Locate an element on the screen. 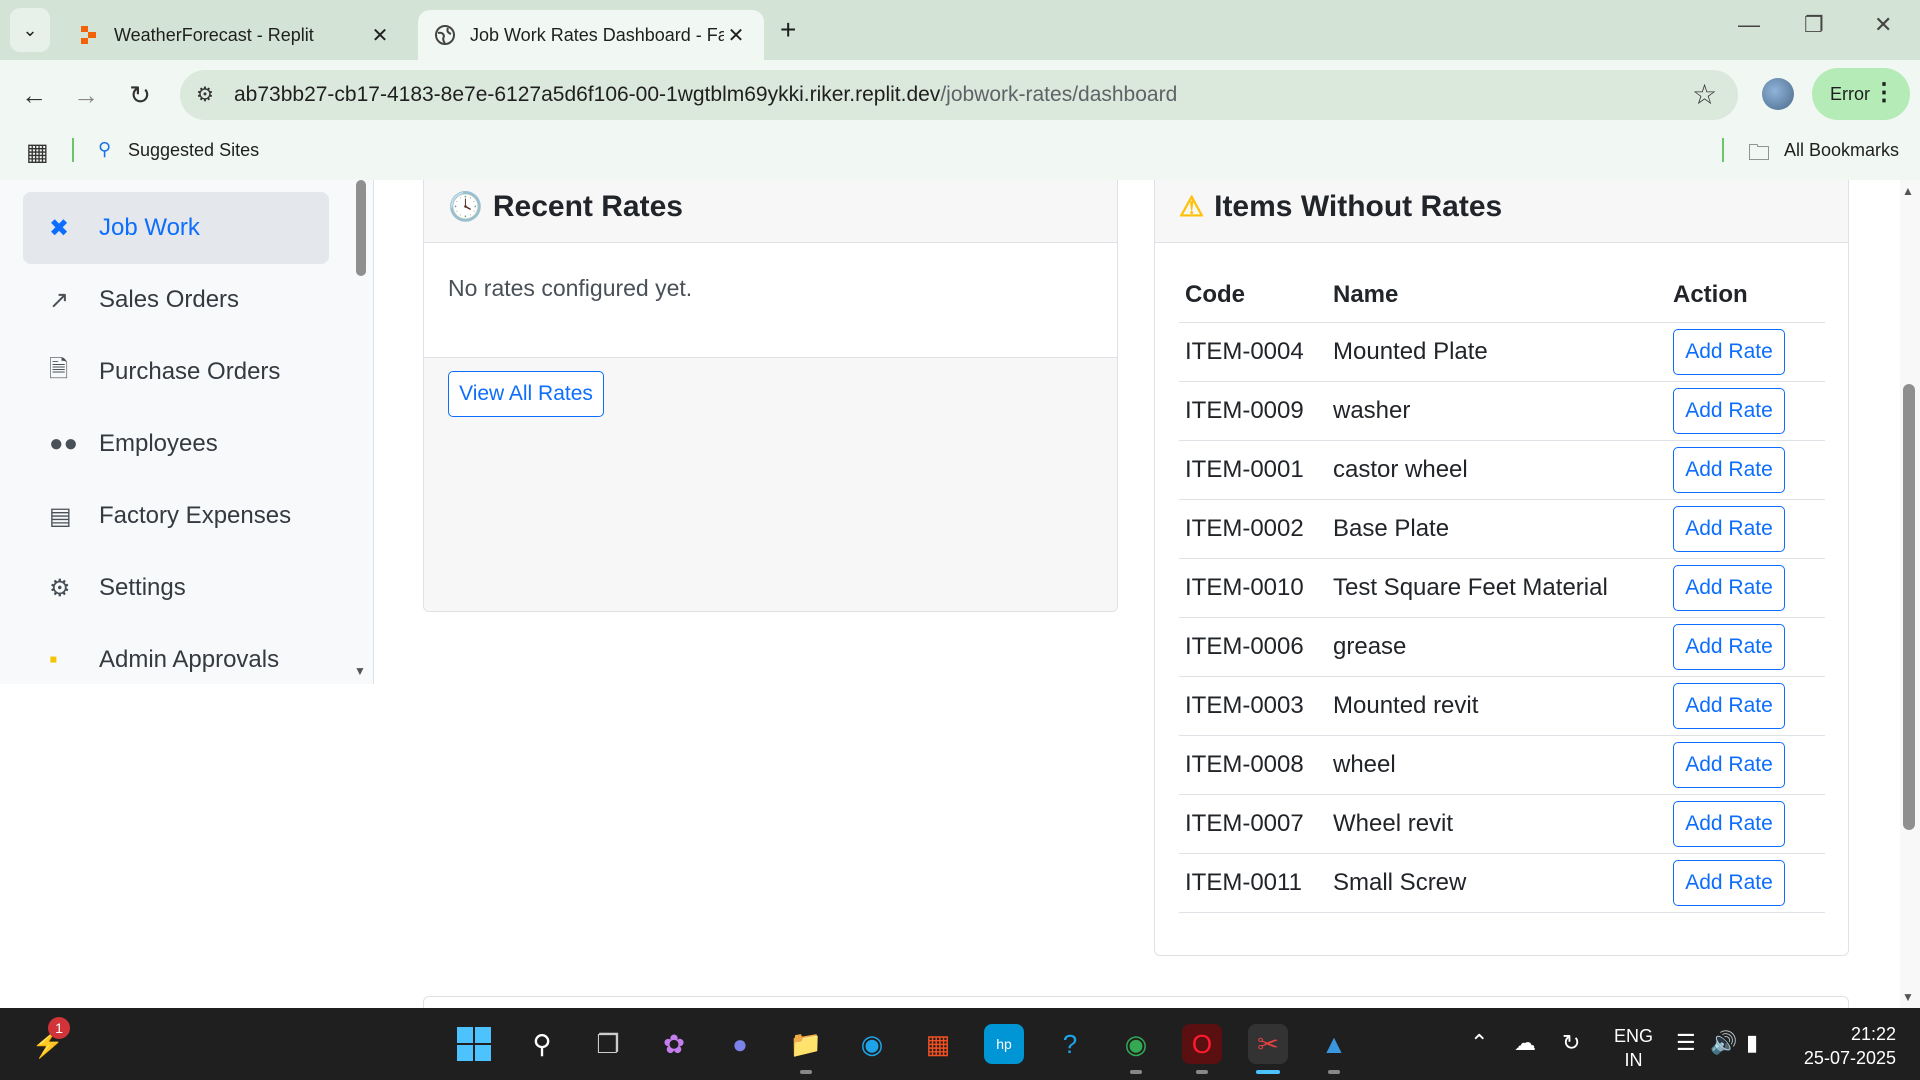  tab-weatherforecast: WeatherForecast - Replit ✕ is located at coordinates (235, 35).